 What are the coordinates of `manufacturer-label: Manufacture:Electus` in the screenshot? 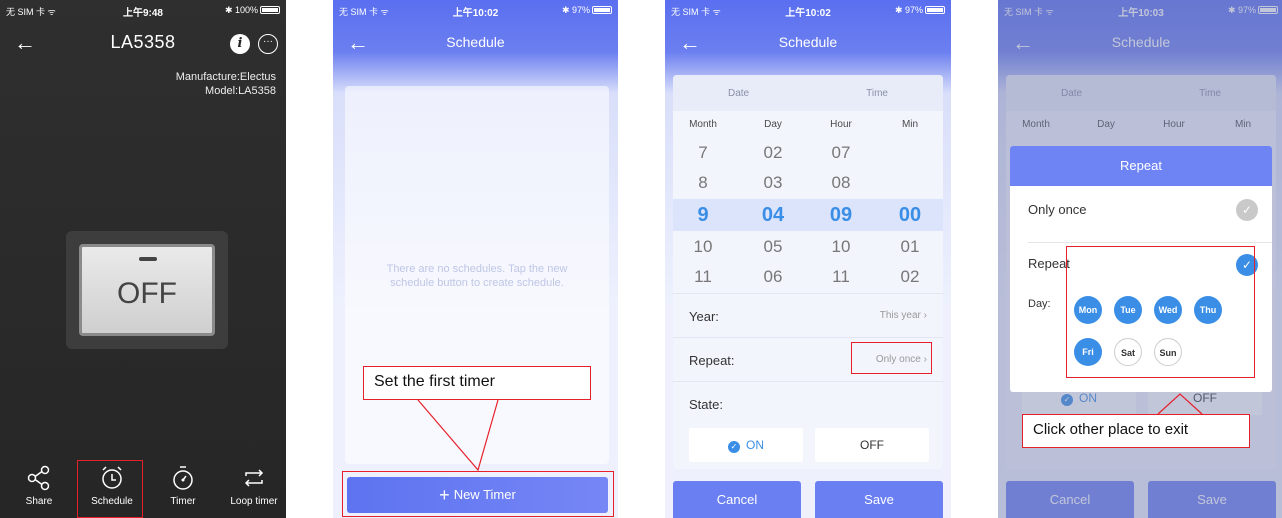 It's located at (225, 77).